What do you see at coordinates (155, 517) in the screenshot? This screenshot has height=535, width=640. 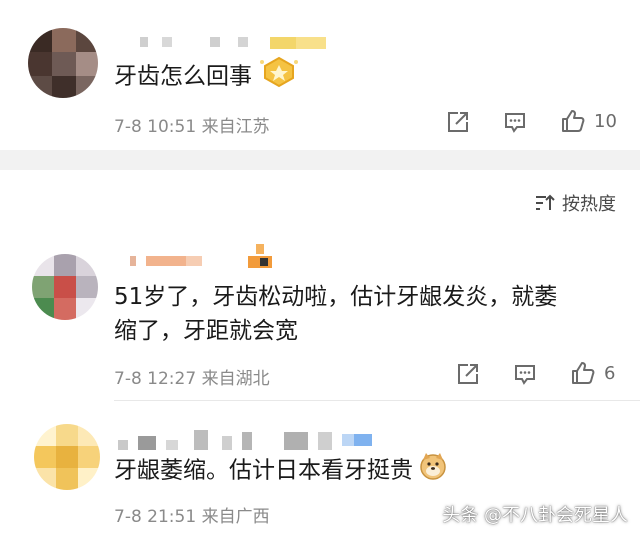 I see `timestamp: 7-8 21:51` at bounding box center [155, 517].